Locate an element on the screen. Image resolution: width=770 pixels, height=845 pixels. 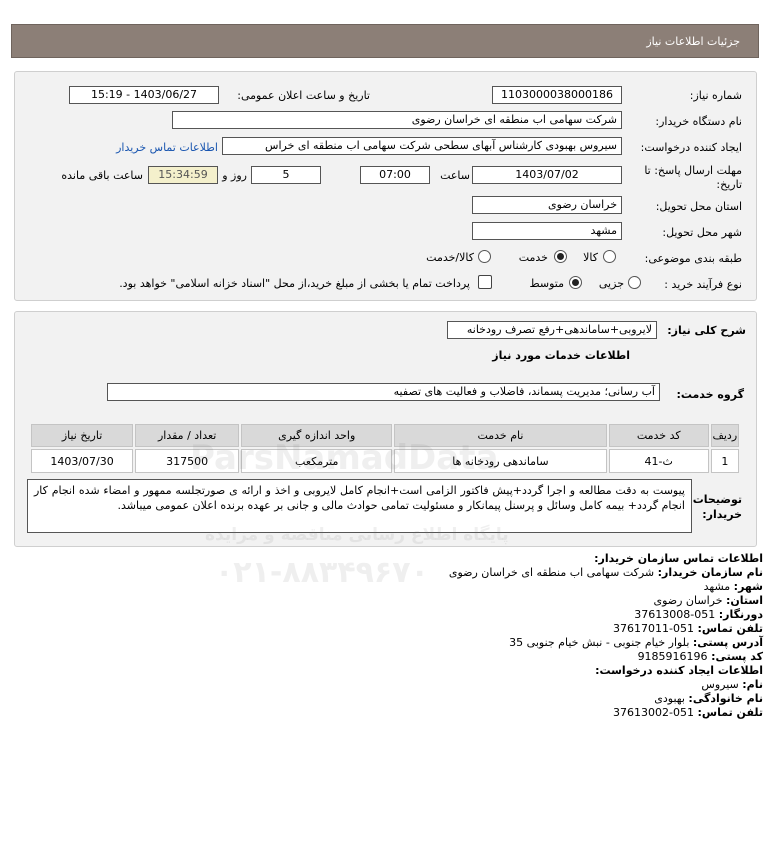
category-option-goods-service: کالا/خدمت is located at coordinates (450, 257).